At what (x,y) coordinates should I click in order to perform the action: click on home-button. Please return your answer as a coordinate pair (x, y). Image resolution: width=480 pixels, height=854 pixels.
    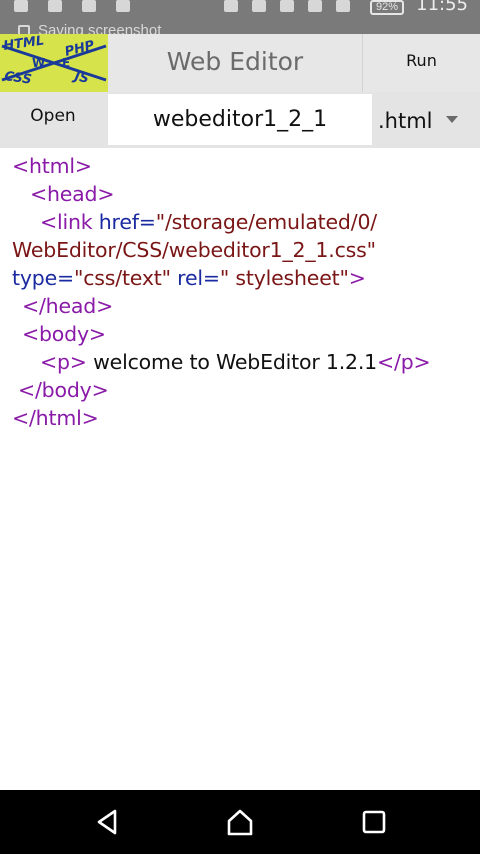
    Looking at the image, I should click on (240, 822).